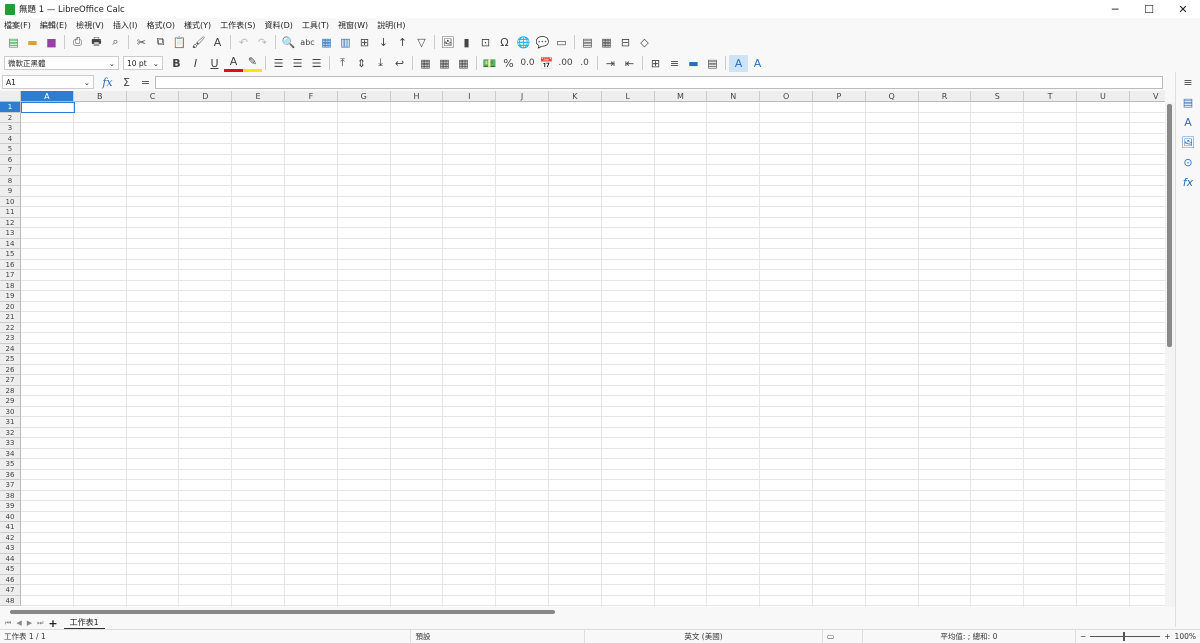 The image size is (1200, 643). Describe the element at coordinates (1183, 9) in the screenshot. I see `close-button: ✕` at that location.